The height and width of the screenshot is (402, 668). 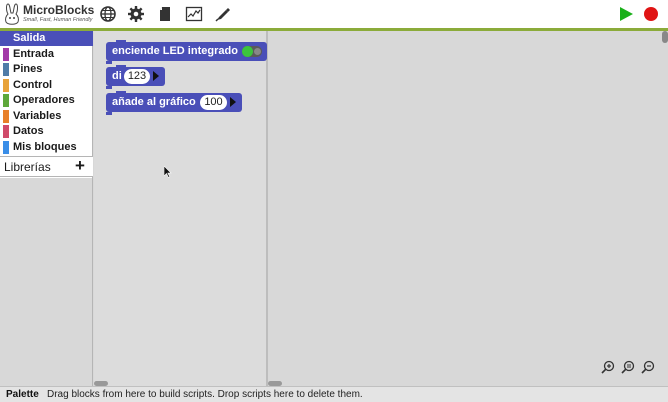 I want to click on category-mis-bloques: Mis bloques, so click(x=46, y=147).